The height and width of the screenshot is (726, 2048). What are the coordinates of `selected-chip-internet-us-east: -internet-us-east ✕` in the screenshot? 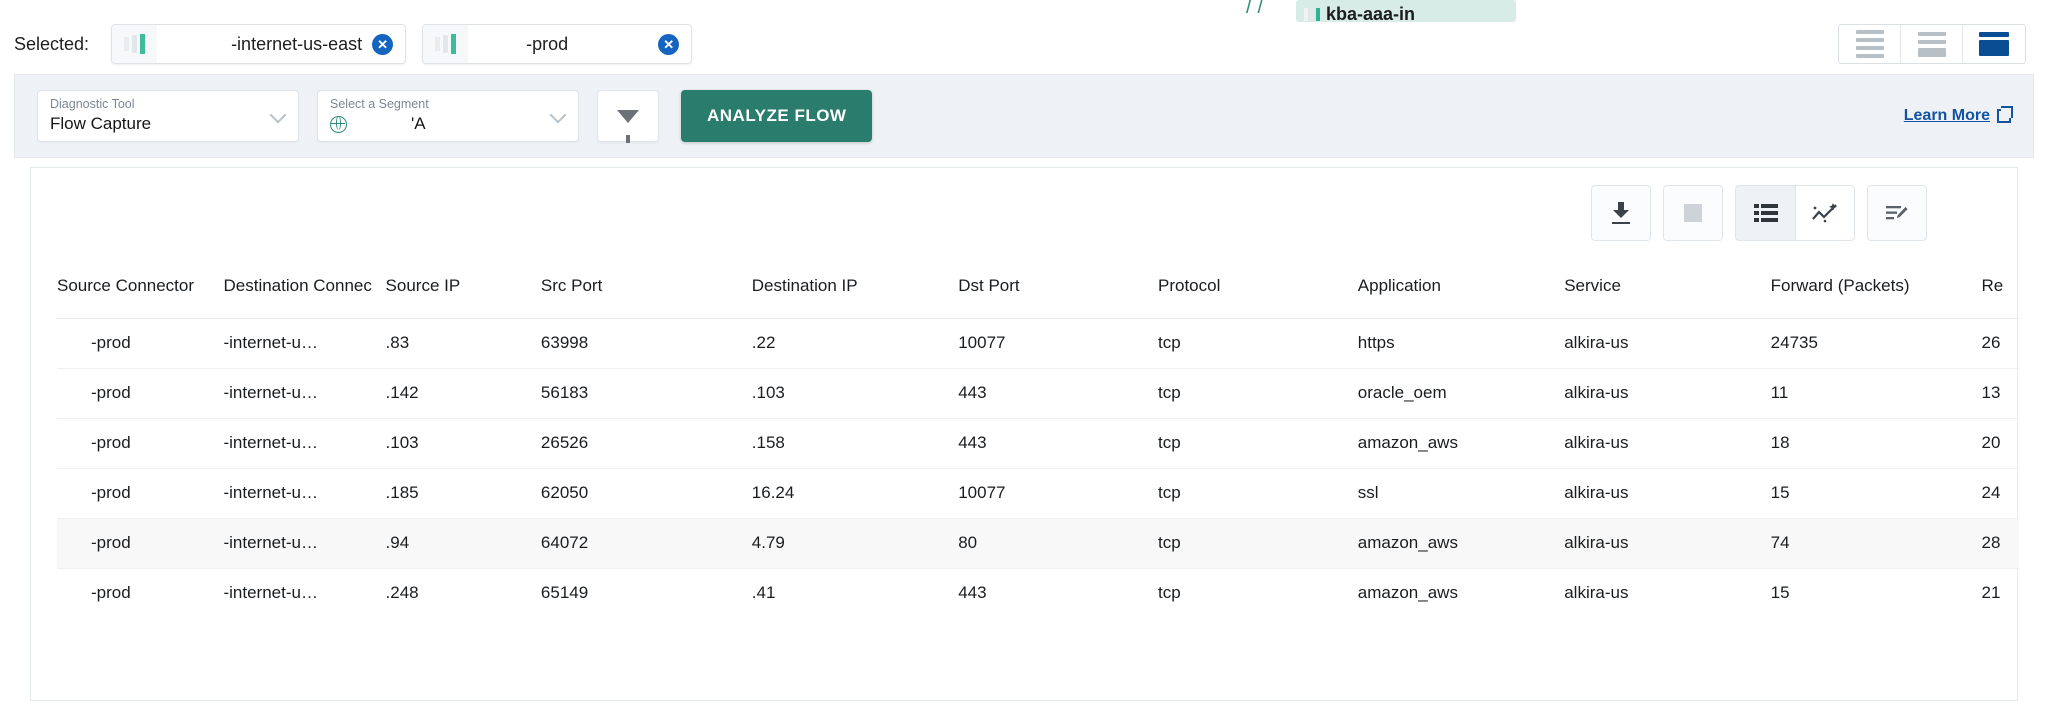 It's located at (259, 44).